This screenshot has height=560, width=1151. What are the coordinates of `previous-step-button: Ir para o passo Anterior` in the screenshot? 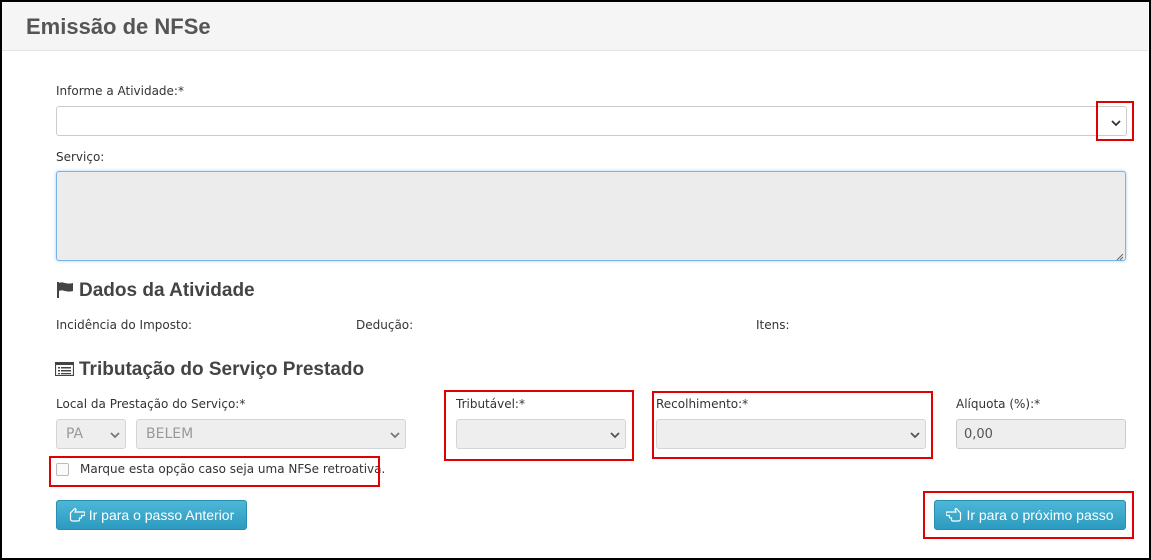 It's located at (151, 515).